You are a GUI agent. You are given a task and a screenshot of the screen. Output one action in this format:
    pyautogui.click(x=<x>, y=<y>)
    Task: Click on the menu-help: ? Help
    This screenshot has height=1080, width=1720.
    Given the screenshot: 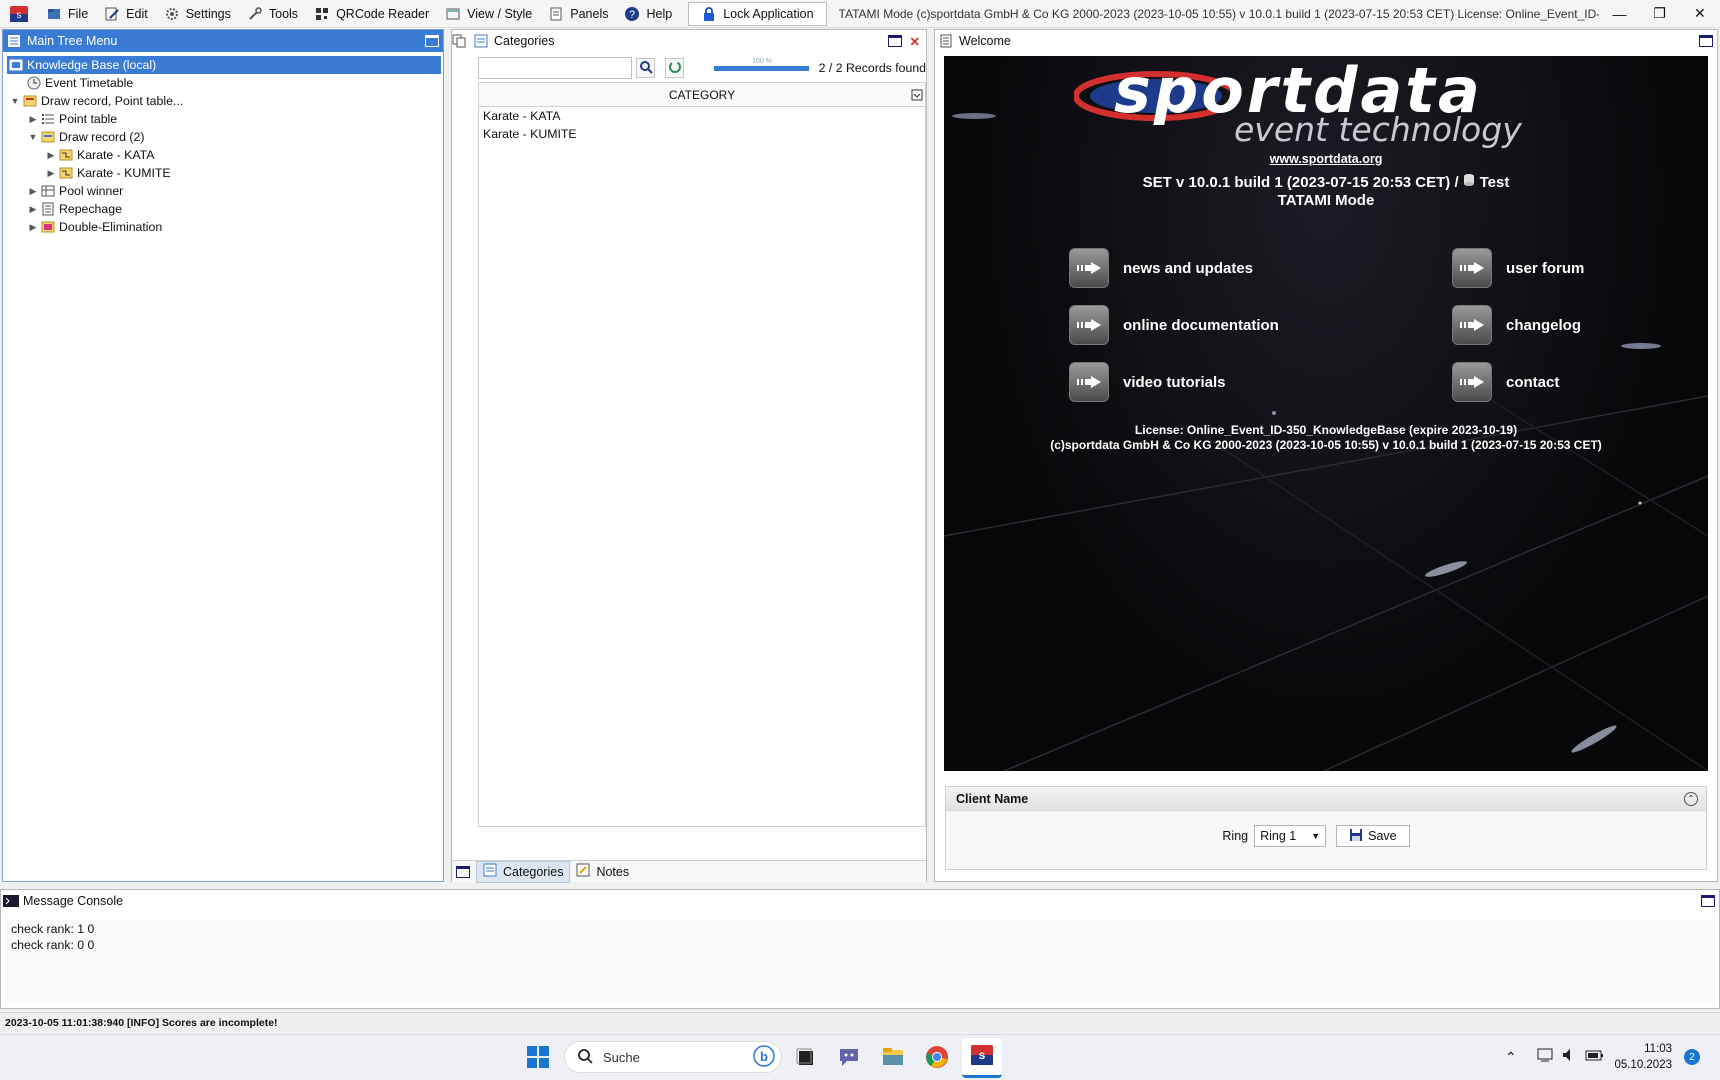 What is the action you would take?
    pyautogui.click(x=648, y=14)
    